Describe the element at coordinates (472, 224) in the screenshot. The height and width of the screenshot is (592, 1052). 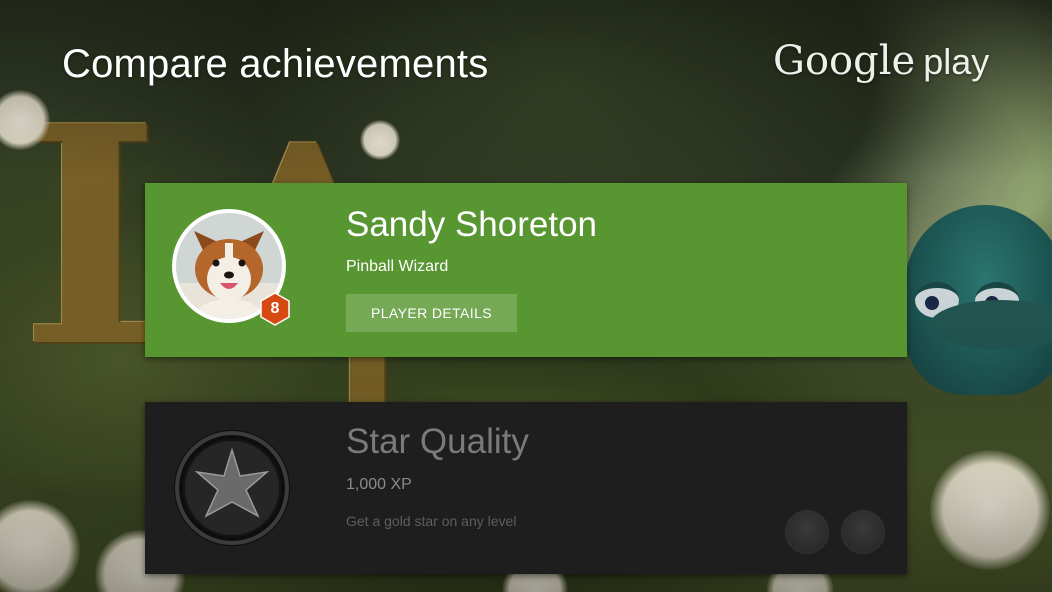
I see `player-name: Sandy Shoreton` at that location.